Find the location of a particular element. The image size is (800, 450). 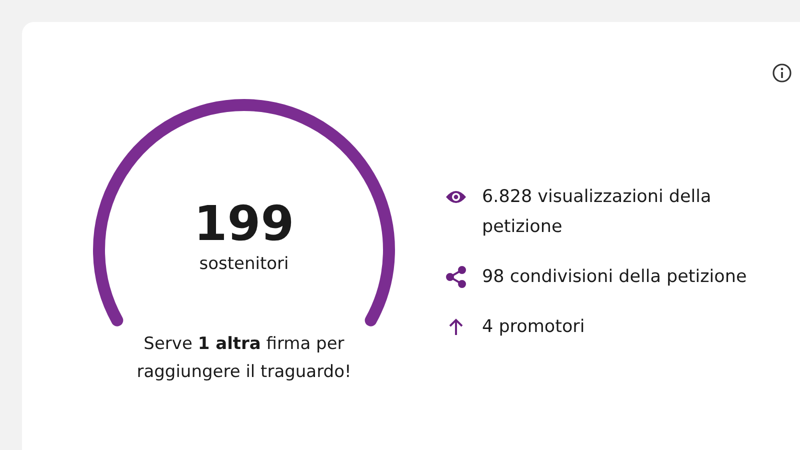

info-icon is located at coordinates (782, 73).